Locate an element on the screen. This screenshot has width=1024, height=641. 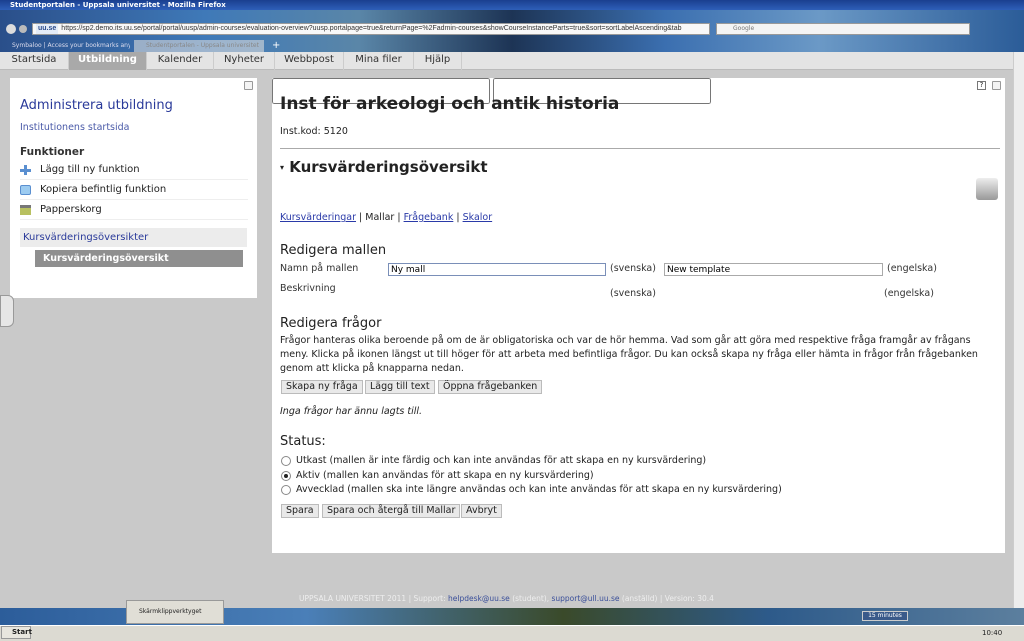
nav-tab-webbpost: Webbpost is located at coordinates (309, 61).